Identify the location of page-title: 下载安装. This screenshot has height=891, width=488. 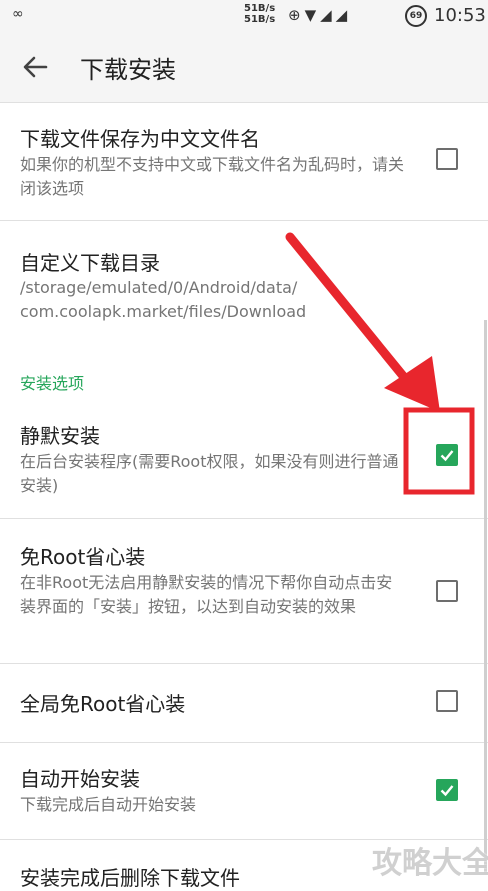
(128, 70).